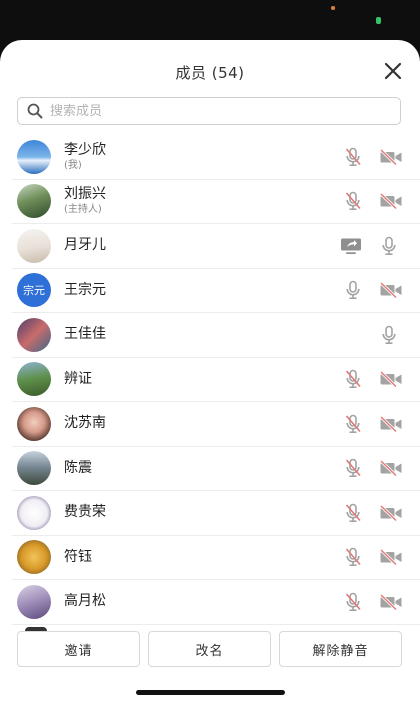 The image size is (420, 703). I want to click on member-row: 刘振兴 (主持人), so click(216, 202).